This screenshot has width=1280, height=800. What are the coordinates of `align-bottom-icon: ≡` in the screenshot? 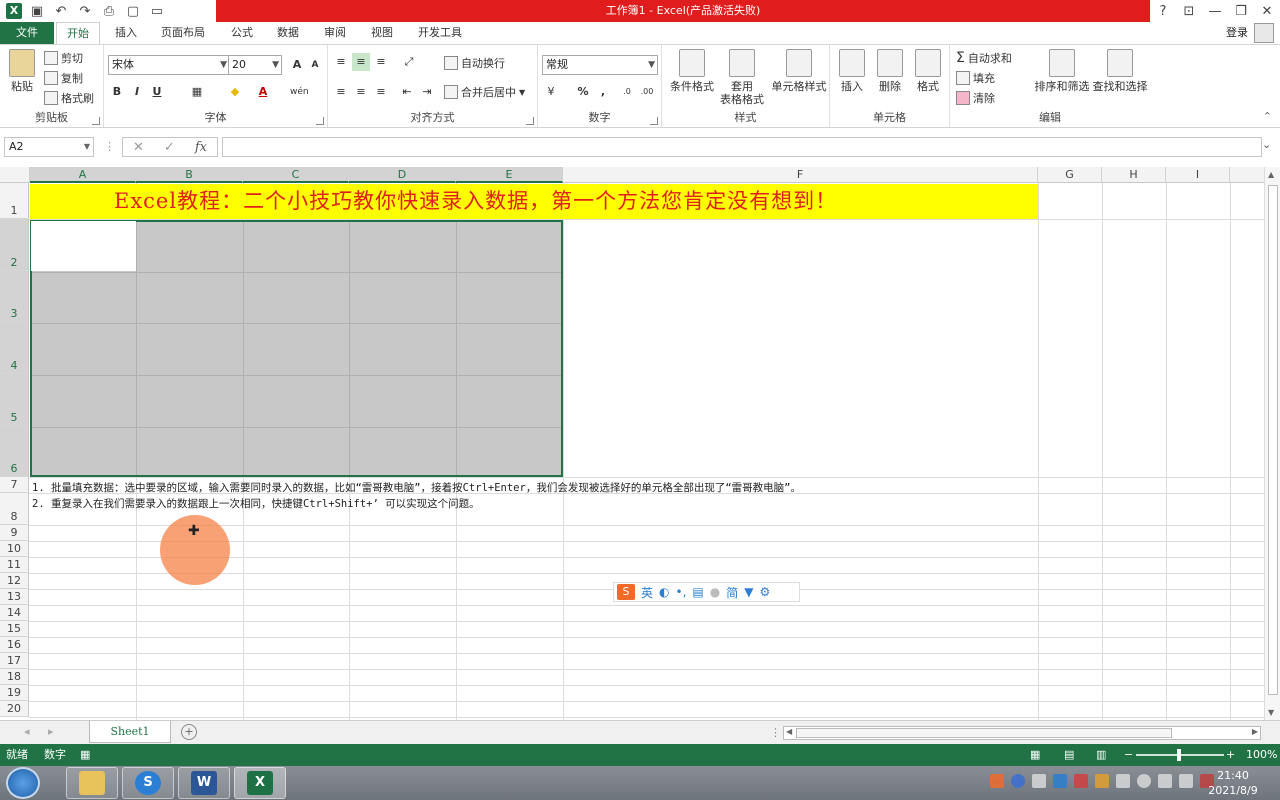 It's located at (381, 62).